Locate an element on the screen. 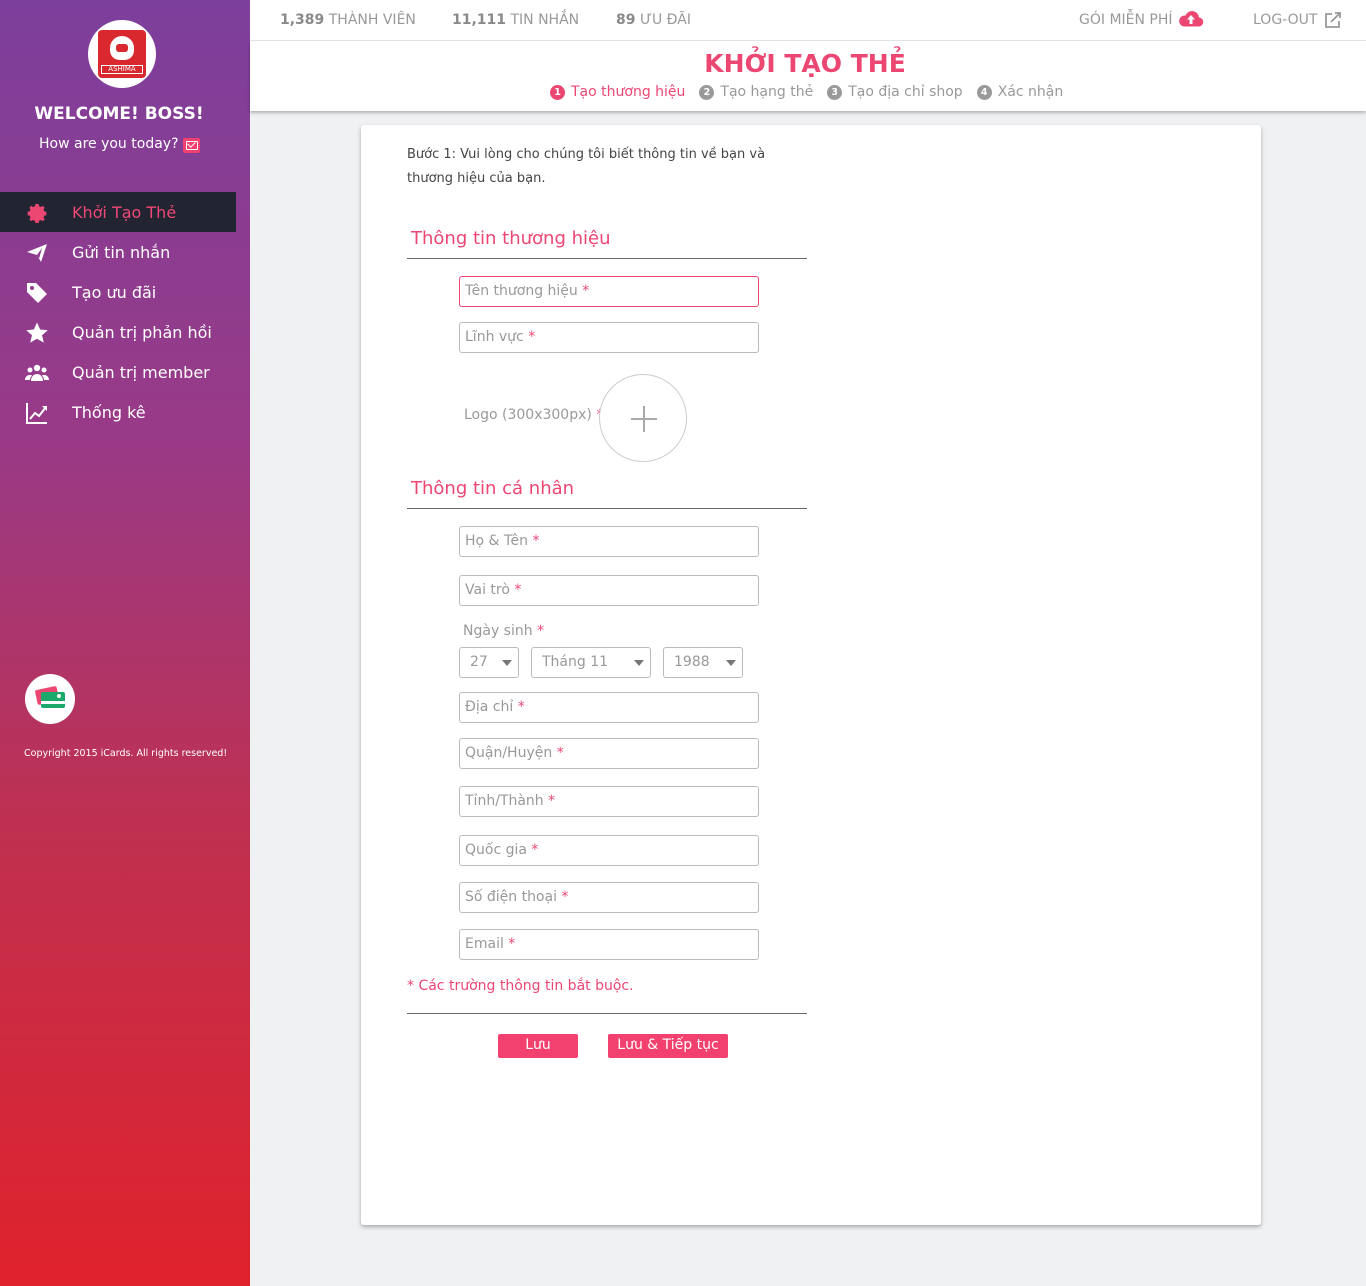 The height and width of the screenshot is (1286, 1366). dob-year-select: 1988 is located at coordinates (703, 662).